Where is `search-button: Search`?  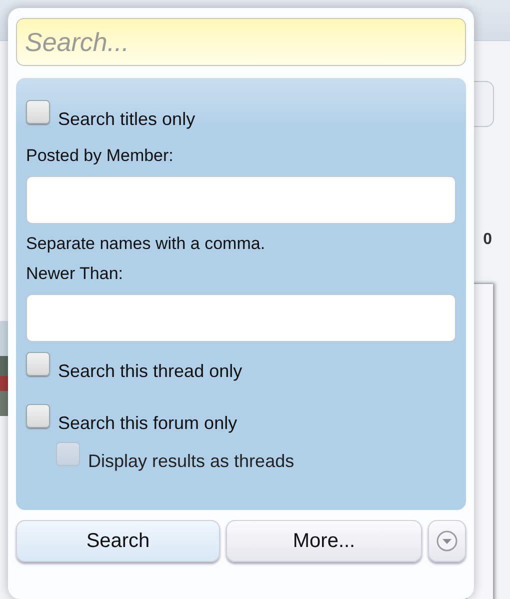
search-button: Search is located at coordinates (118, 541).